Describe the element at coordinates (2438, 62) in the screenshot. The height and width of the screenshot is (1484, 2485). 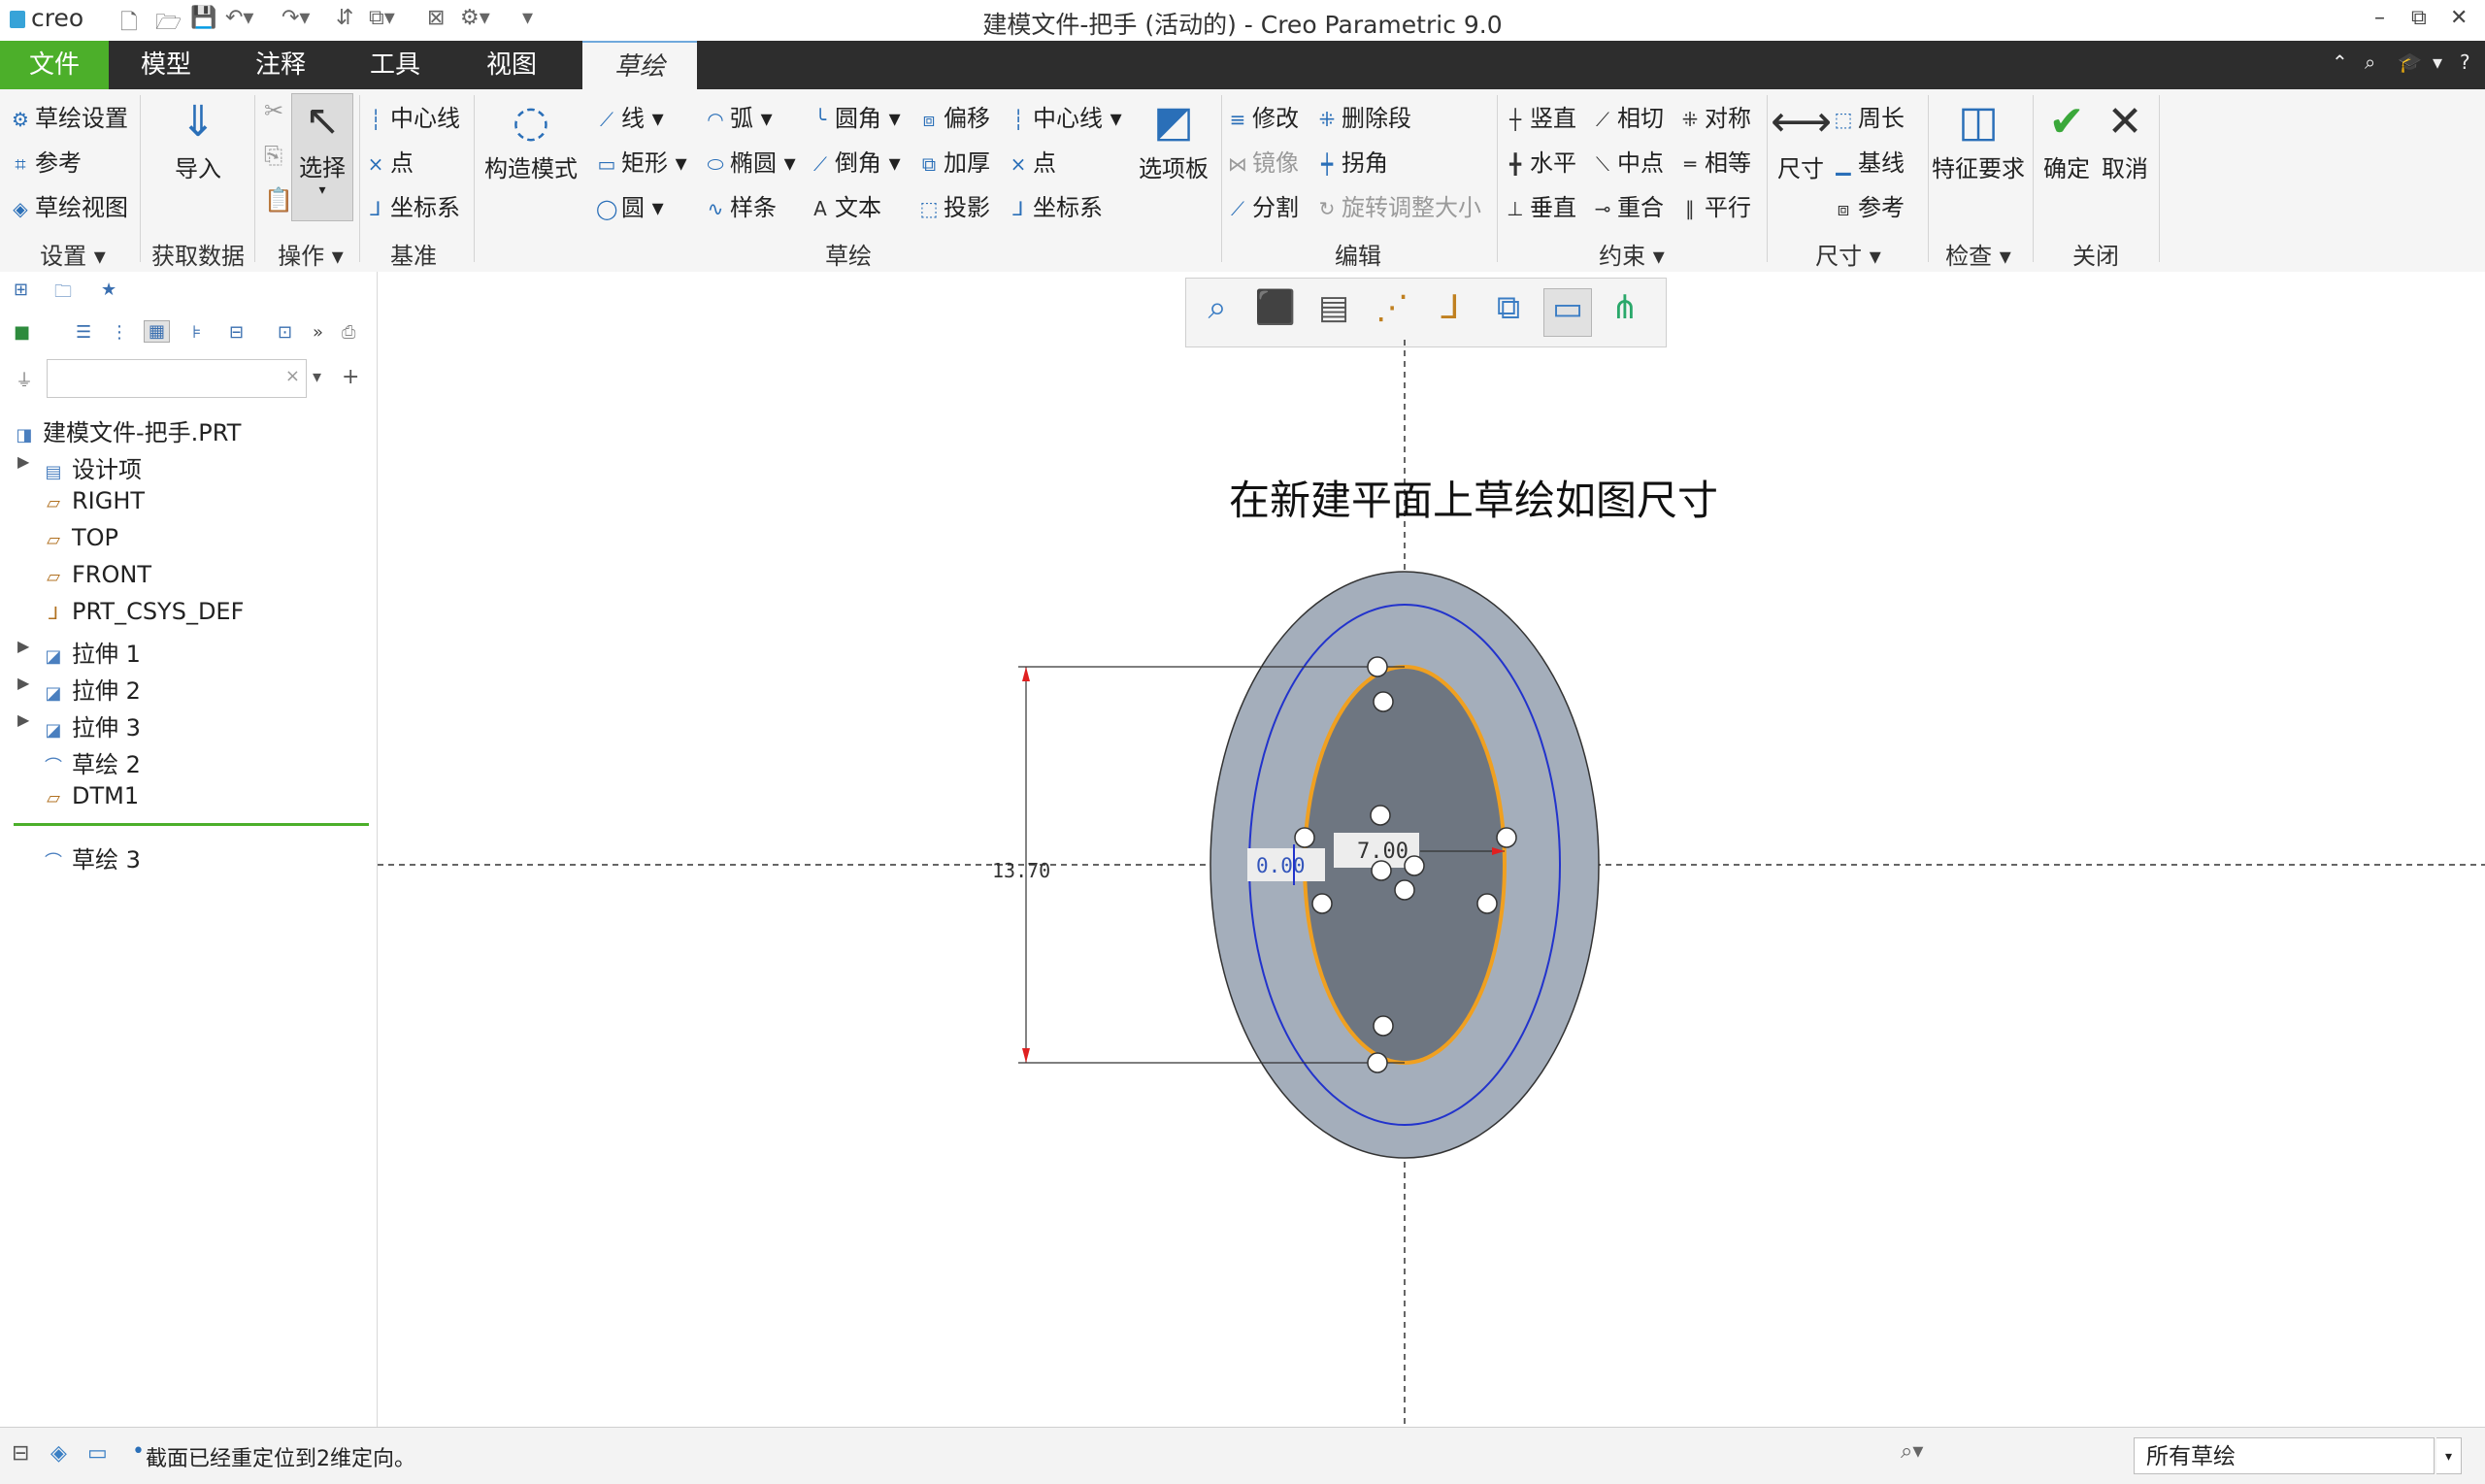
I see `more-icon: ▾` at that location.